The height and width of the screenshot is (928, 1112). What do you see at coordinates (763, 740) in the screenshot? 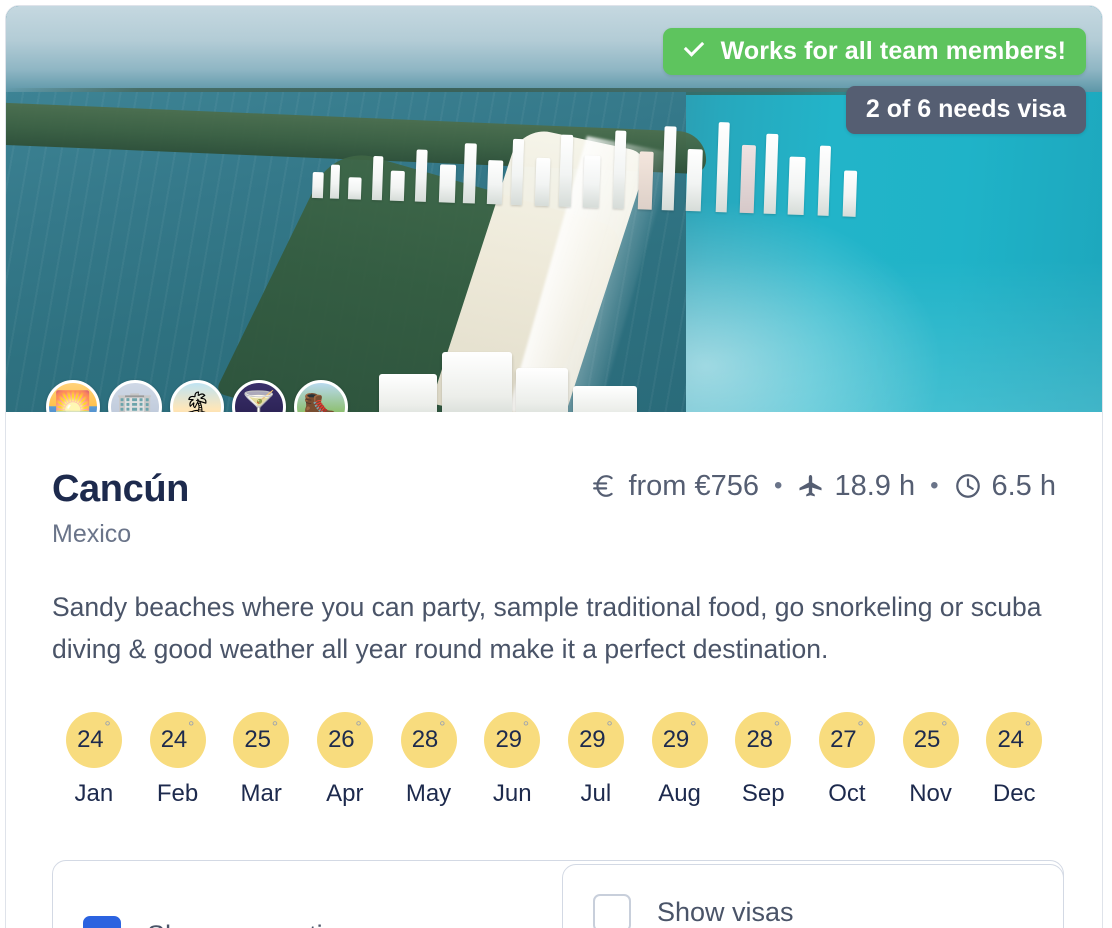
I see `weather-temp-circle: 28 °` at bounding box center [763, 740].